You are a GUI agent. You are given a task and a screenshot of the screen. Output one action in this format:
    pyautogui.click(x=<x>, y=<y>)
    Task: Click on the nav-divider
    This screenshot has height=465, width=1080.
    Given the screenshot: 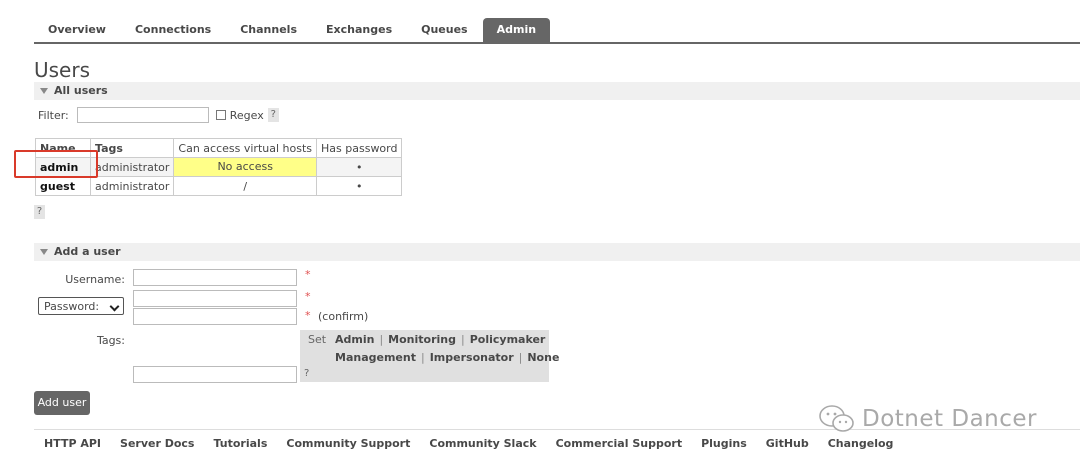 What is the action you would take?
    pyautogui.click(x=557, y=43)
    